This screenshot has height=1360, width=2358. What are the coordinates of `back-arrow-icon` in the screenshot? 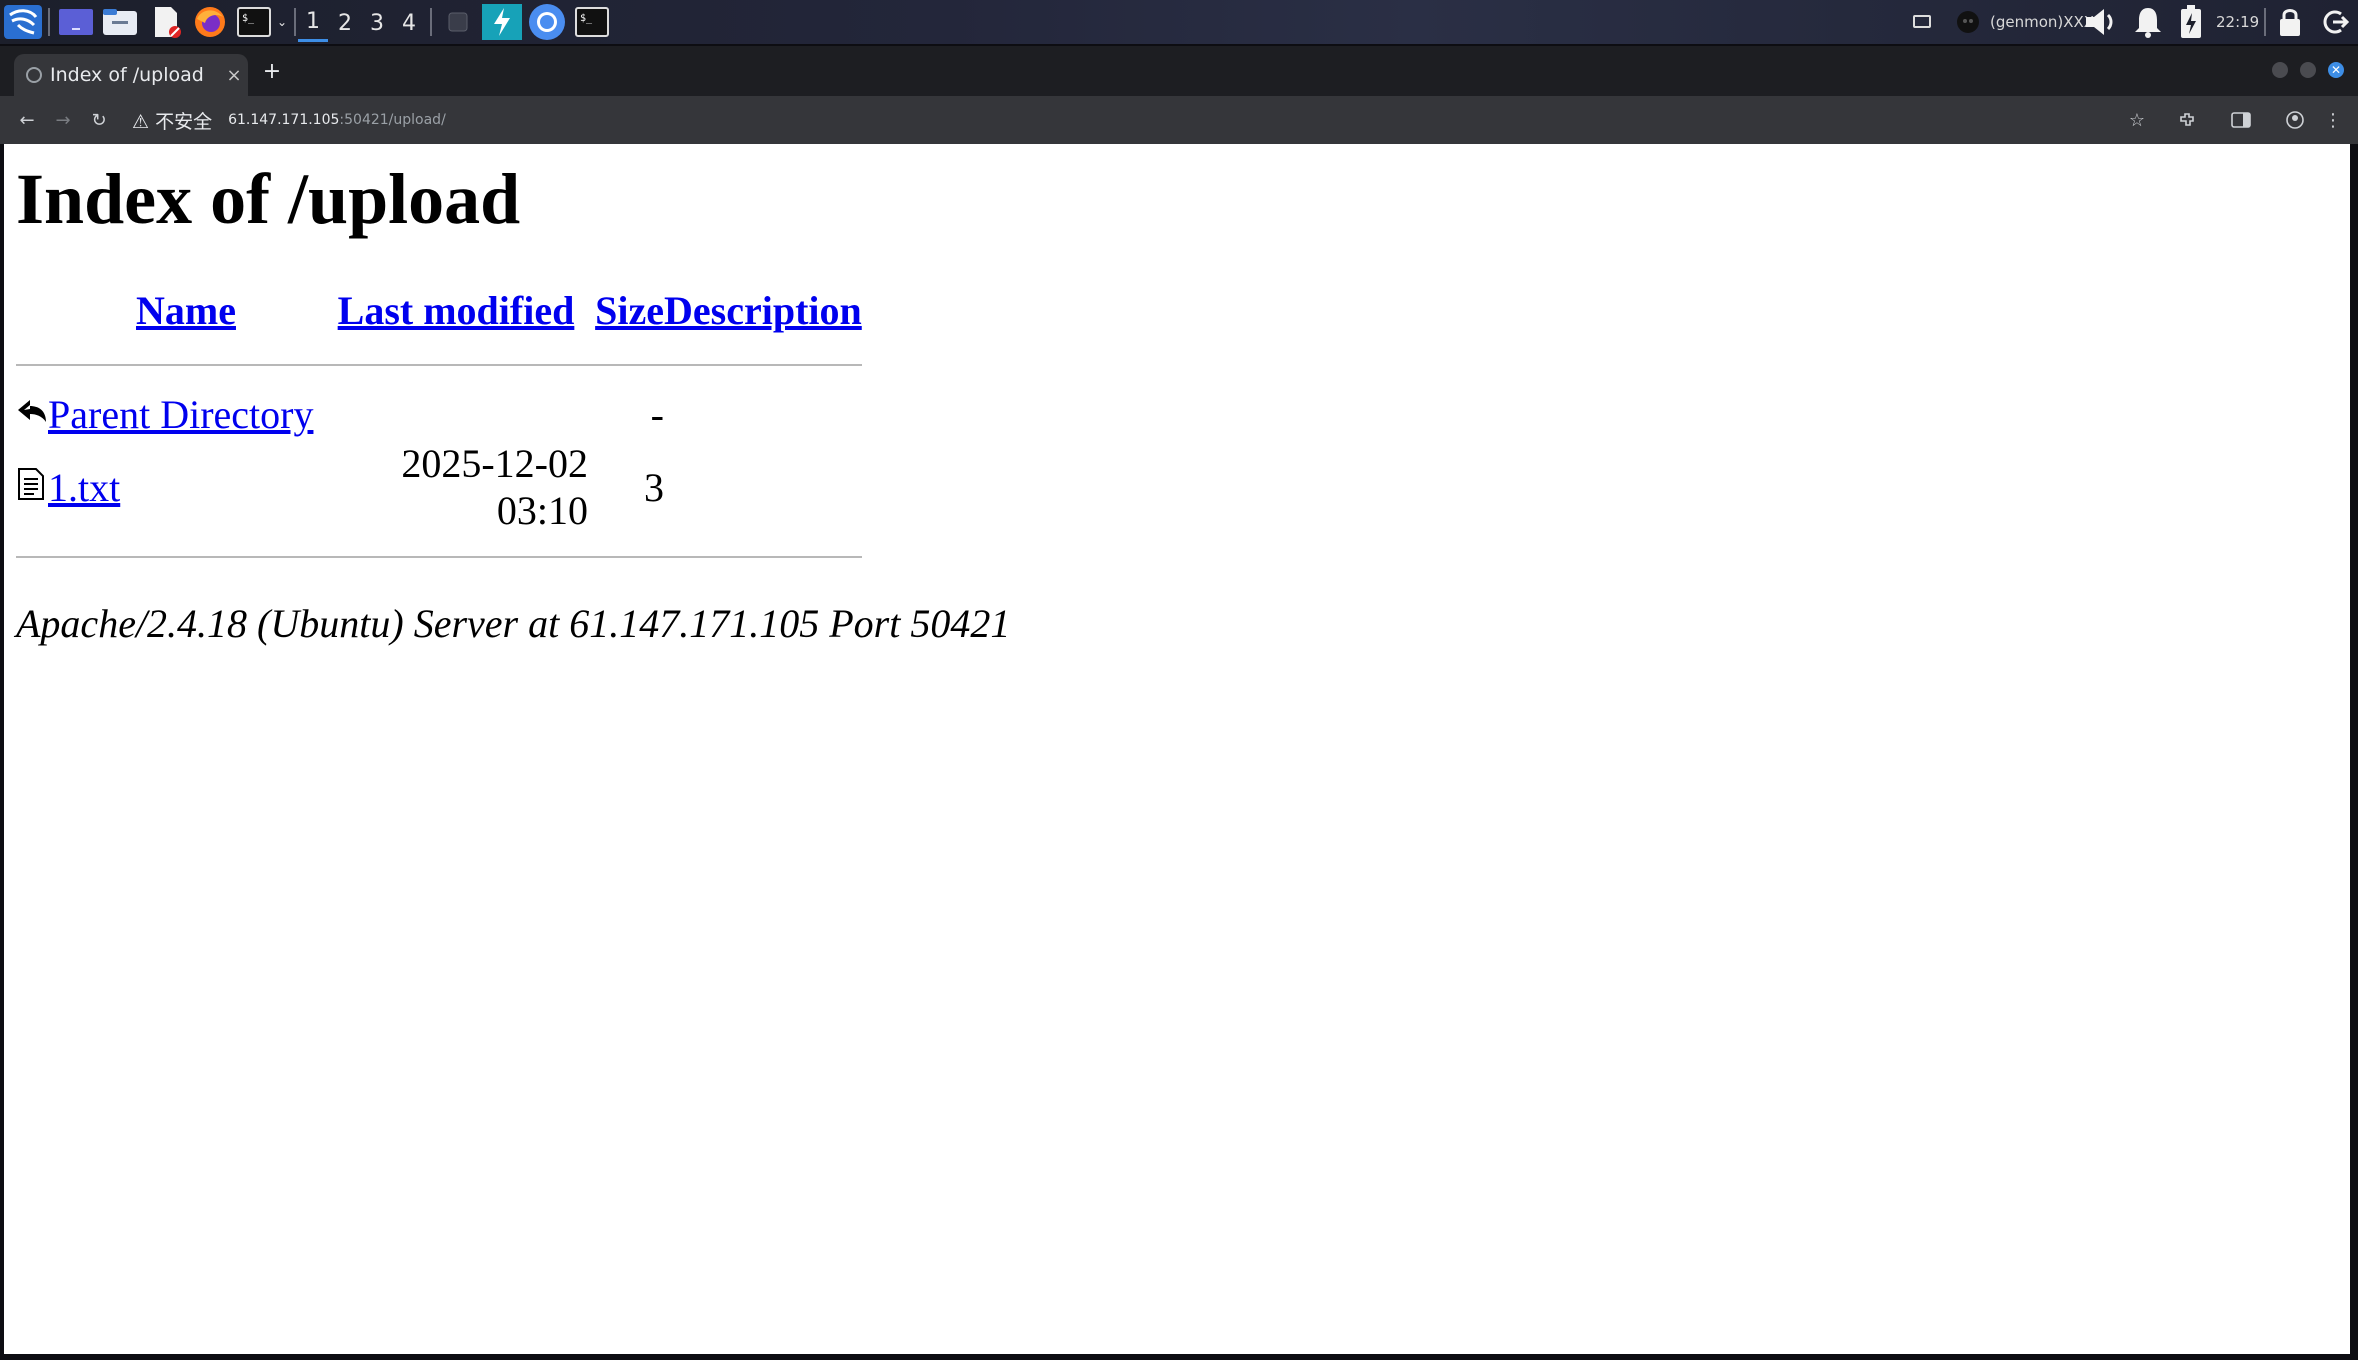 It's located at (32, 414).